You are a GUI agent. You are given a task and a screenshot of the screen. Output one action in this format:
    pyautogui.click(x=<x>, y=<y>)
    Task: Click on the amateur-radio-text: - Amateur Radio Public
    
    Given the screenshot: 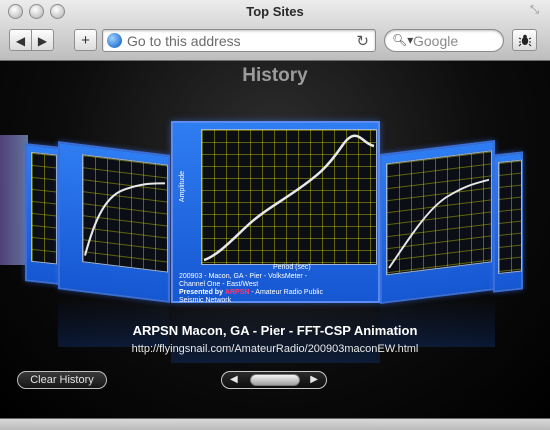 What is the action you would take?
    pyautogui.click(x=287, y=292)
    